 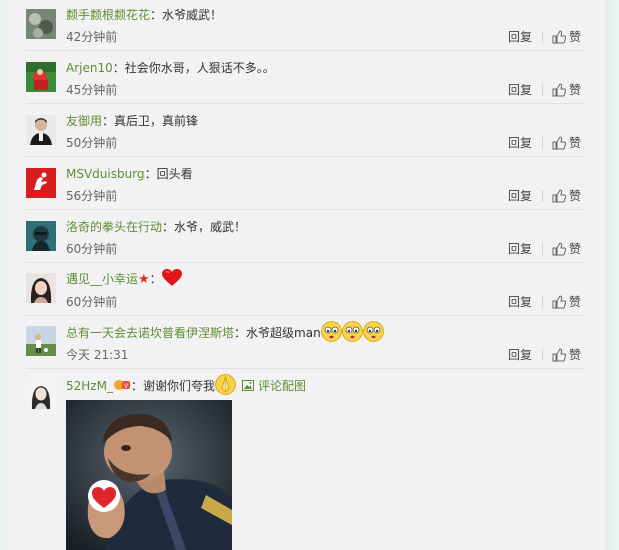 I want to click on comment-image, so click(x=149, y=475).